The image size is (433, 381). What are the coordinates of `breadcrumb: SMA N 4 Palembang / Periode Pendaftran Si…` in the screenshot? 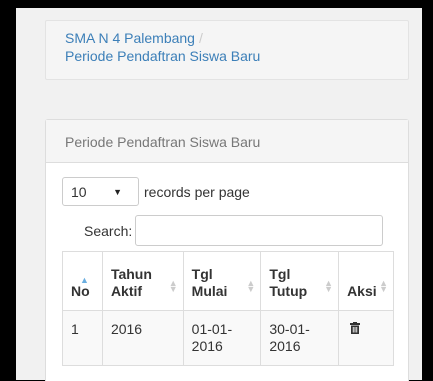 It's located at (227, 50).